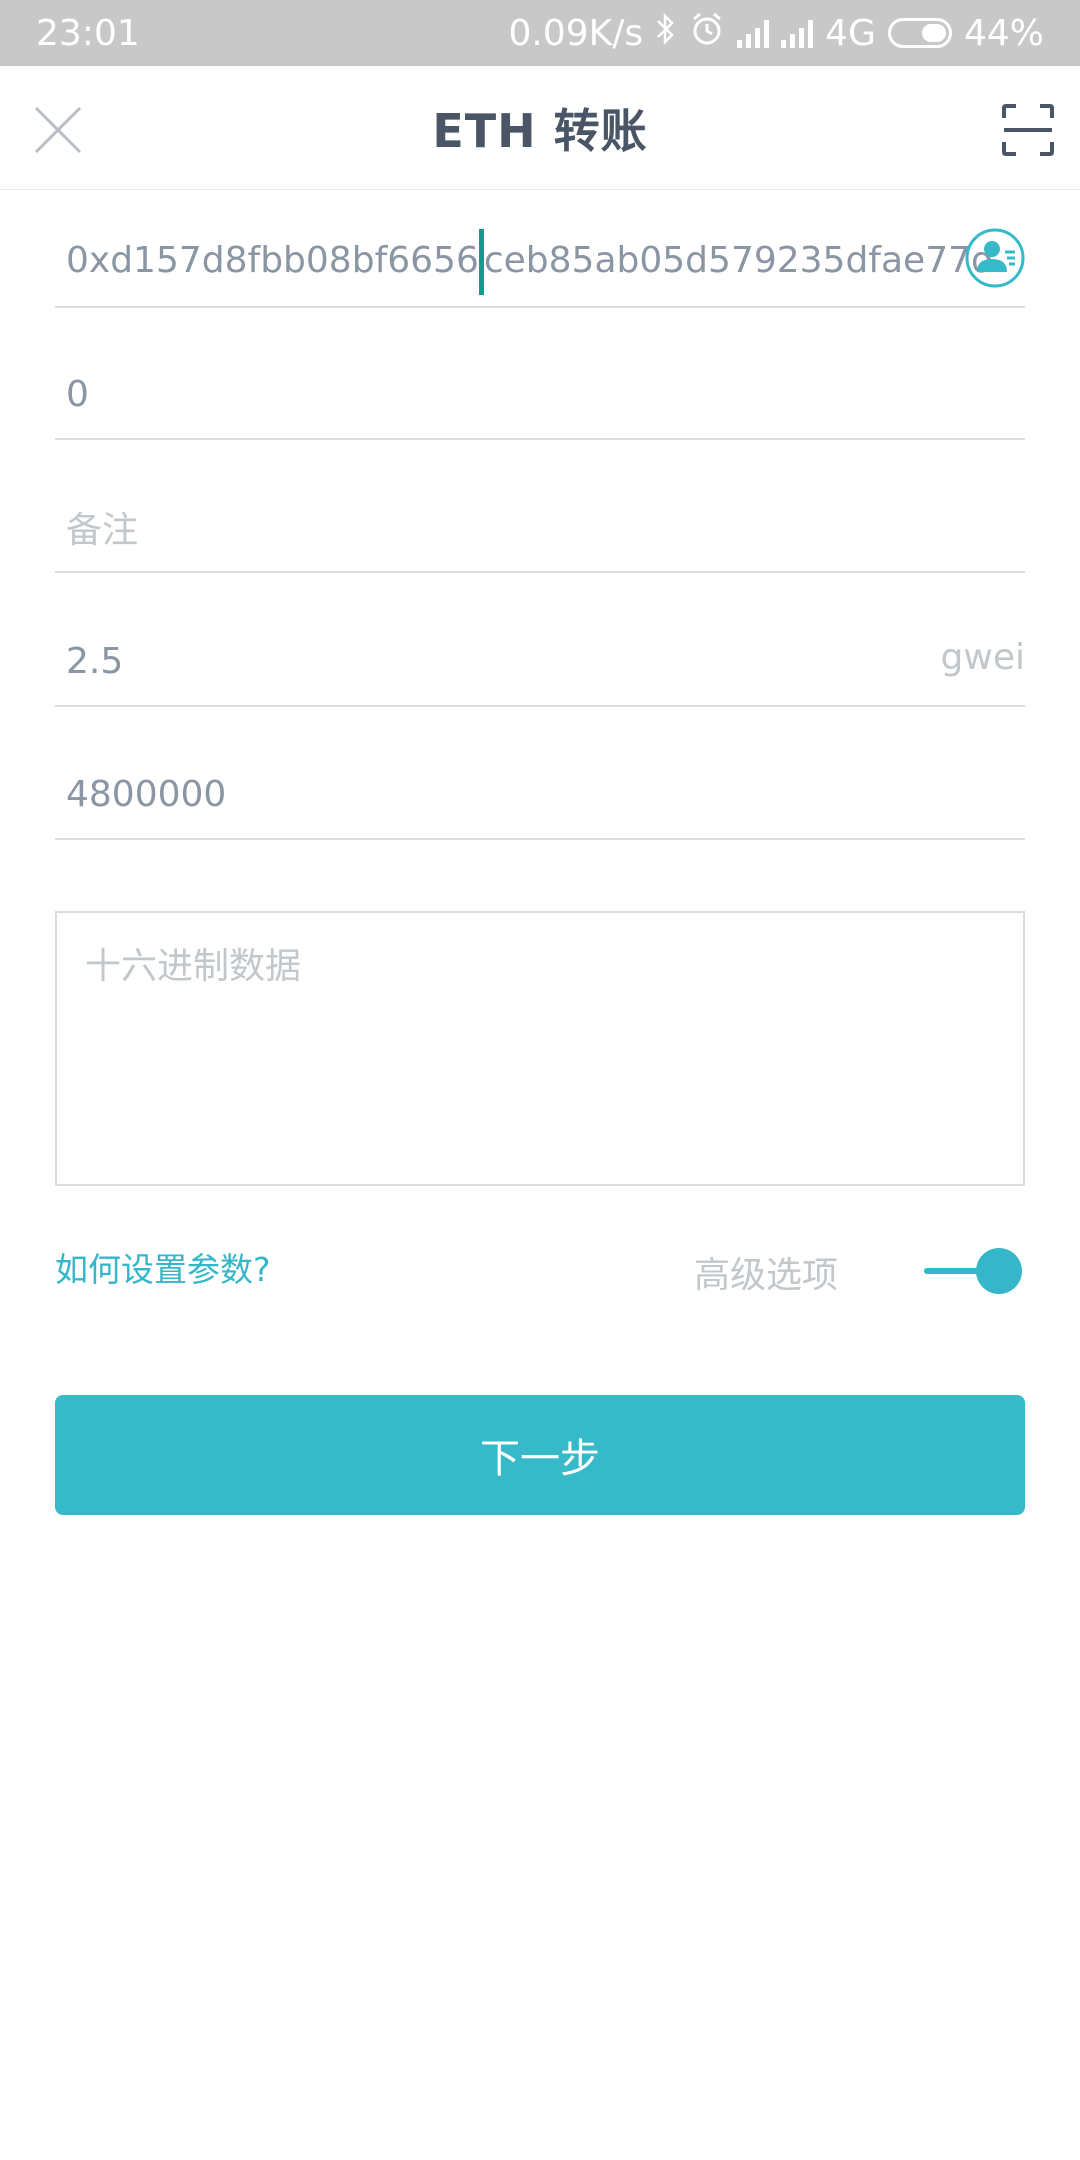  What do you see at coordinates (850, 33) in the screenshot?
I see `network-type: 4G` at bounding box center [850, 33].